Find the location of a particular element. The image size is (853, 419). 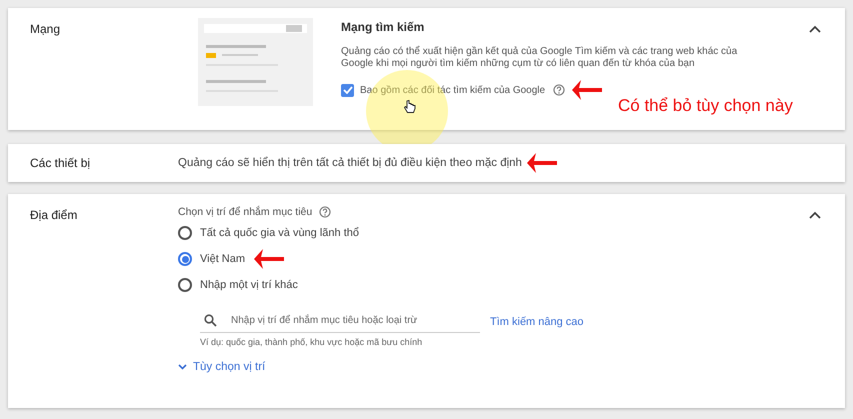

radio-label: Tất cả quốc gia và vùng lãnh thổ is located at coordinates (279, 233).